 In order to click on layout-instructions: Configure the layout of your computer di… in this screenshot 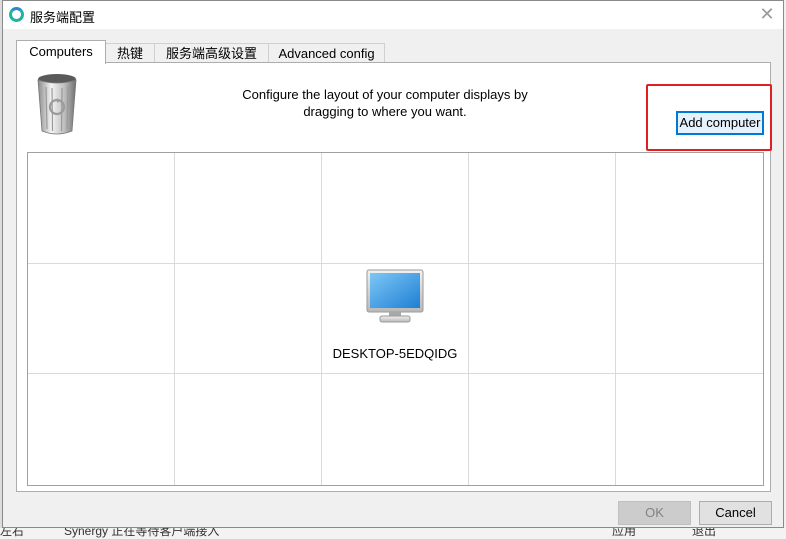, I will do `click(385, 103)`.